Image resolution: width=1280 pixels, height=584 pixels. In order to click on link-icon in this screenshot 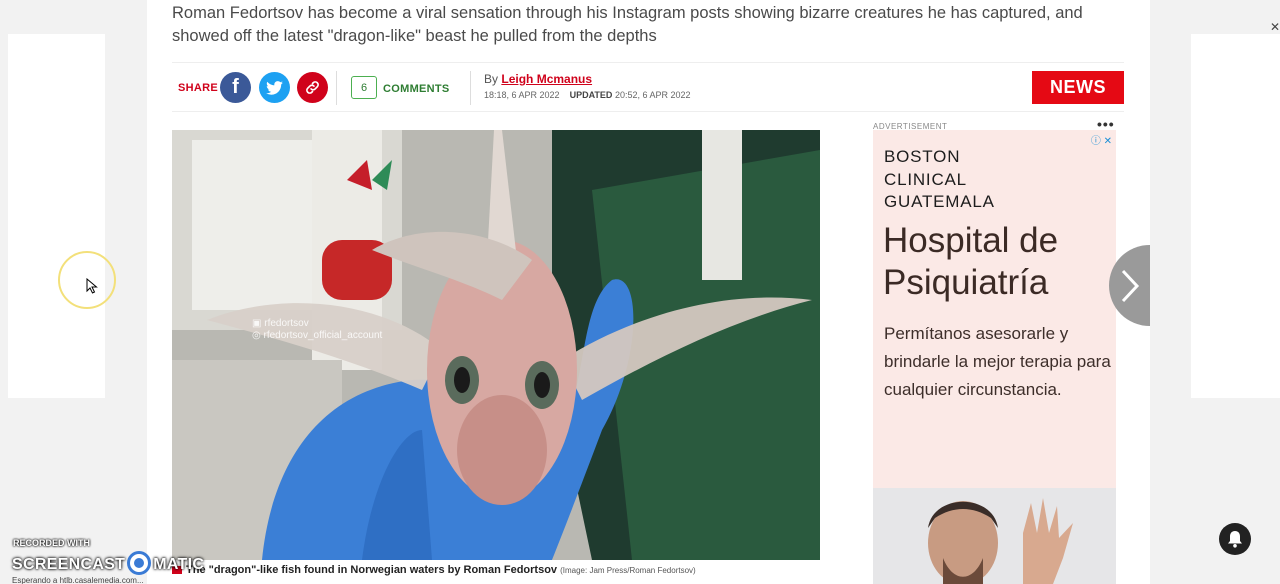, I will do `click(312, 87)`.